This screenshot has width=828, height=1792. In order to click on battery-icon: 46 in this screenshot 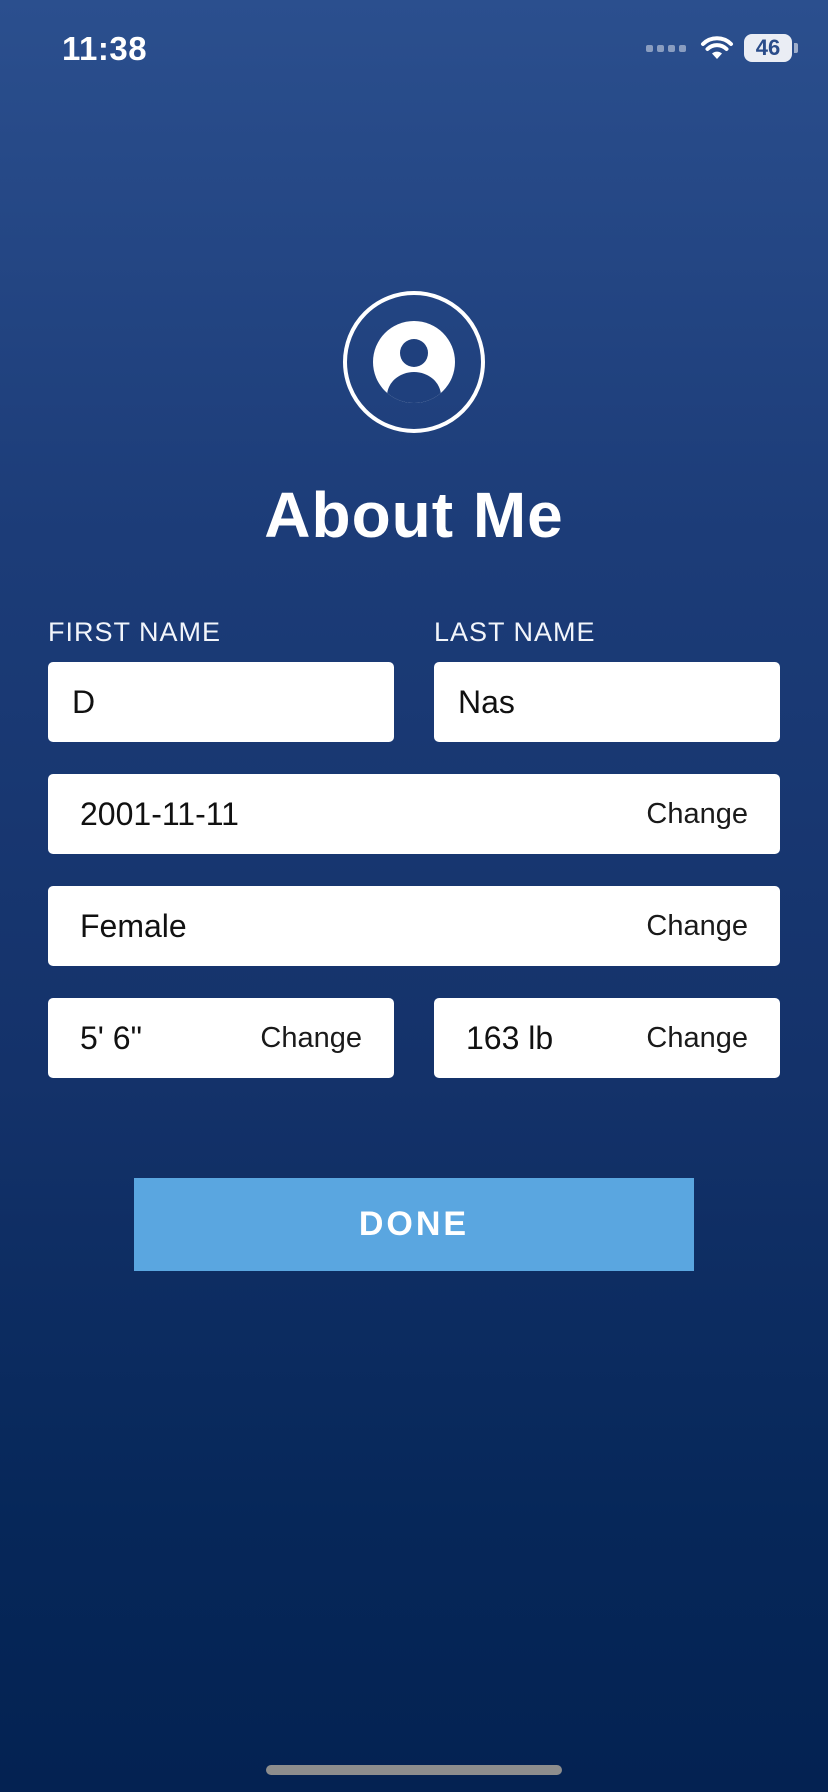, I will do `click(768, 48)`.